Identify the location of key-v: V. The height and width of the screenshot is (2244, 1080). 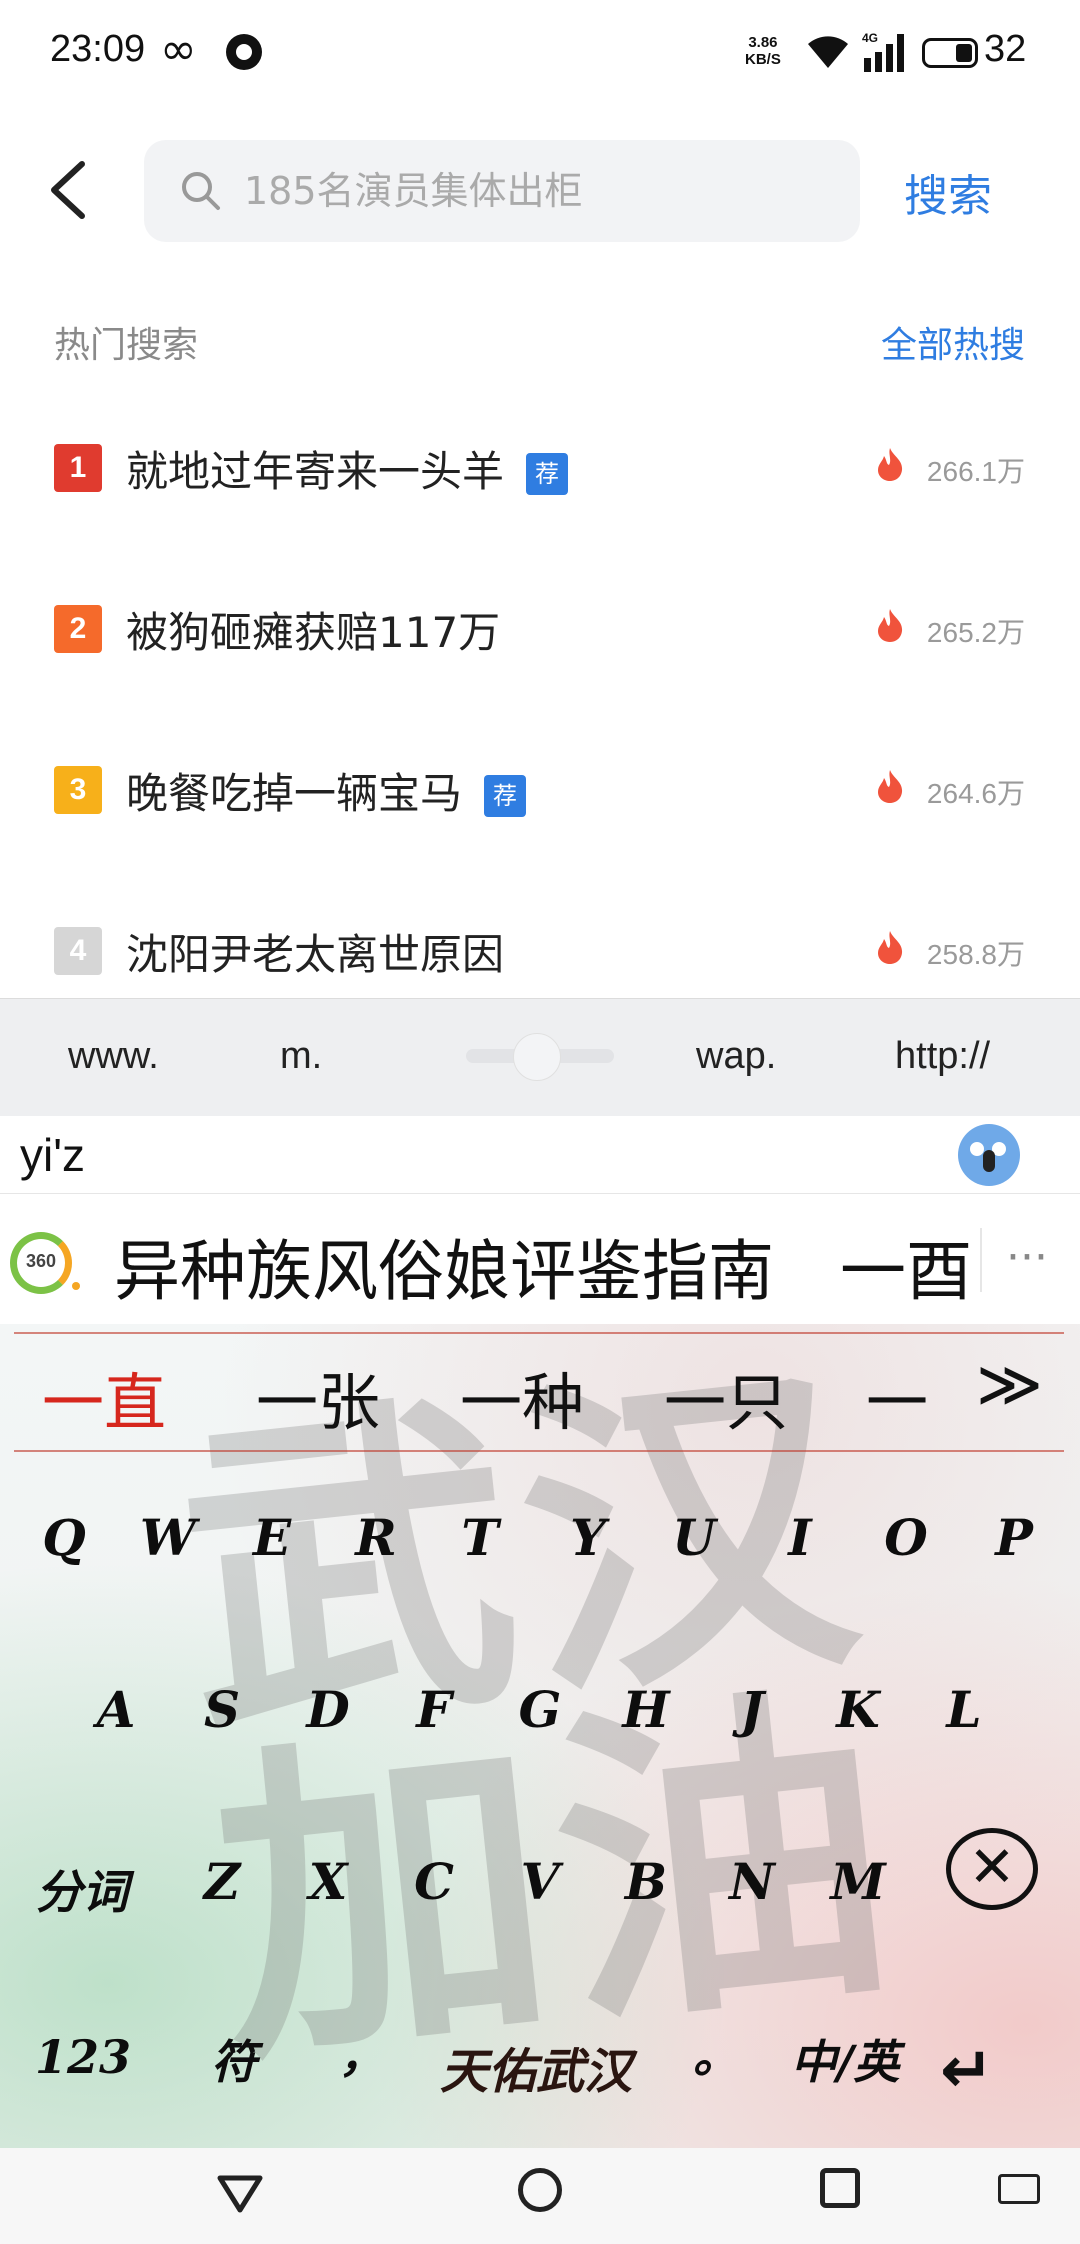
(540, 1881).